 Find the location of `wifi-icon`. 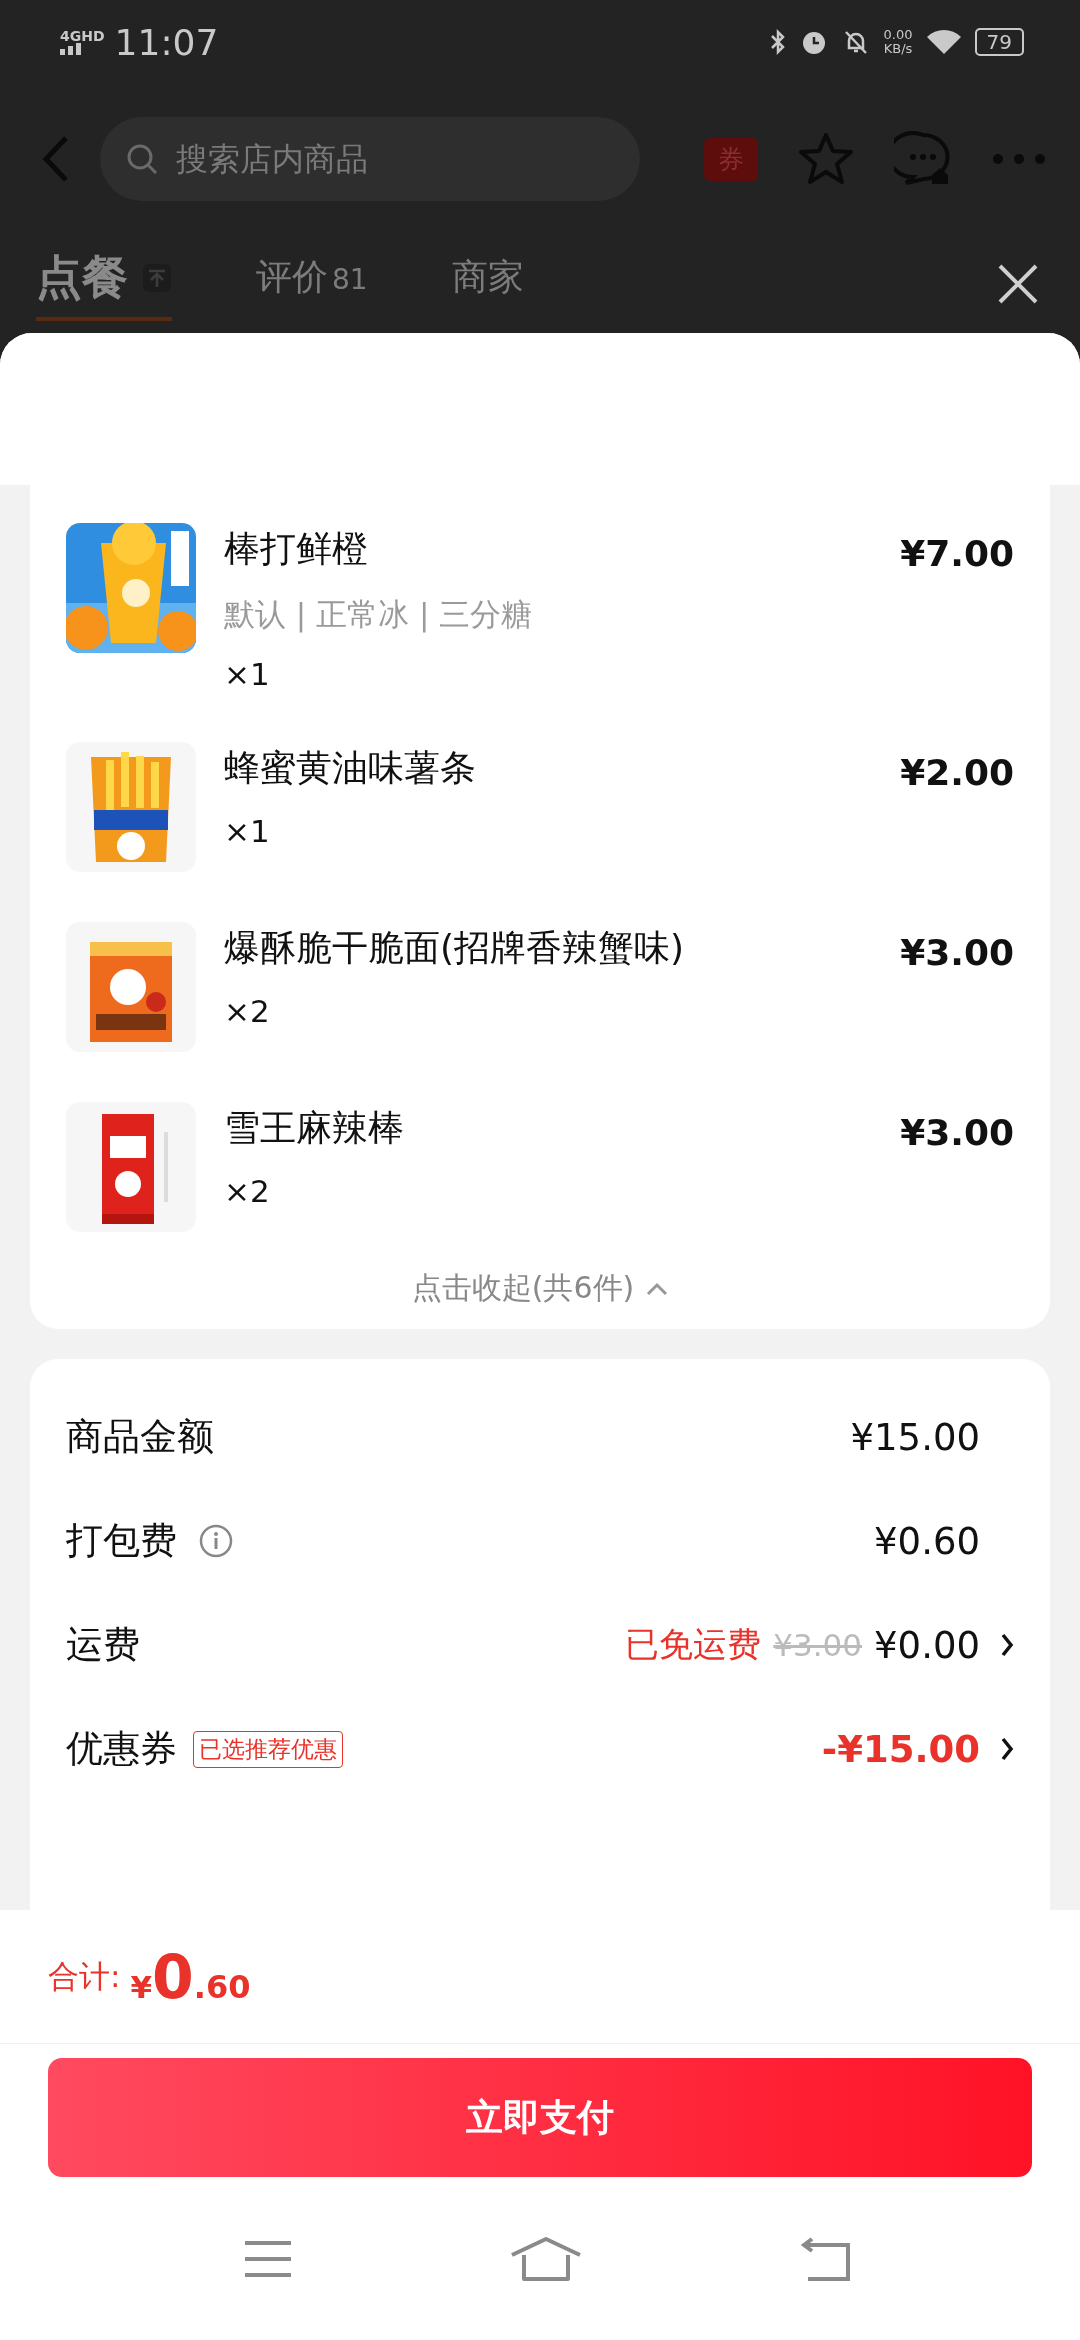

wifi-icon is located at coordinates (943, 42).